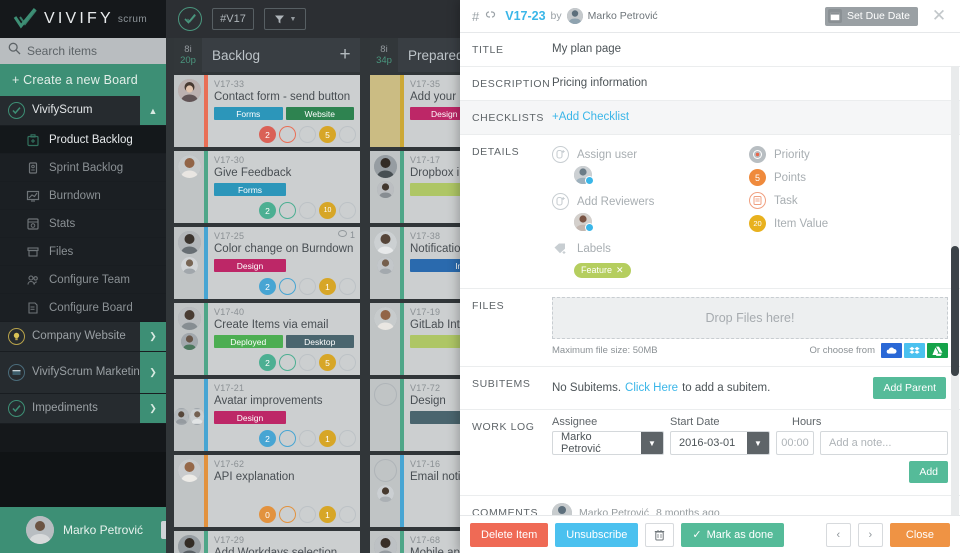  Describe the element at coordinates (650, 201) in the screenshot. I see `add-reviewers-row: Add Reviewers` at that location.